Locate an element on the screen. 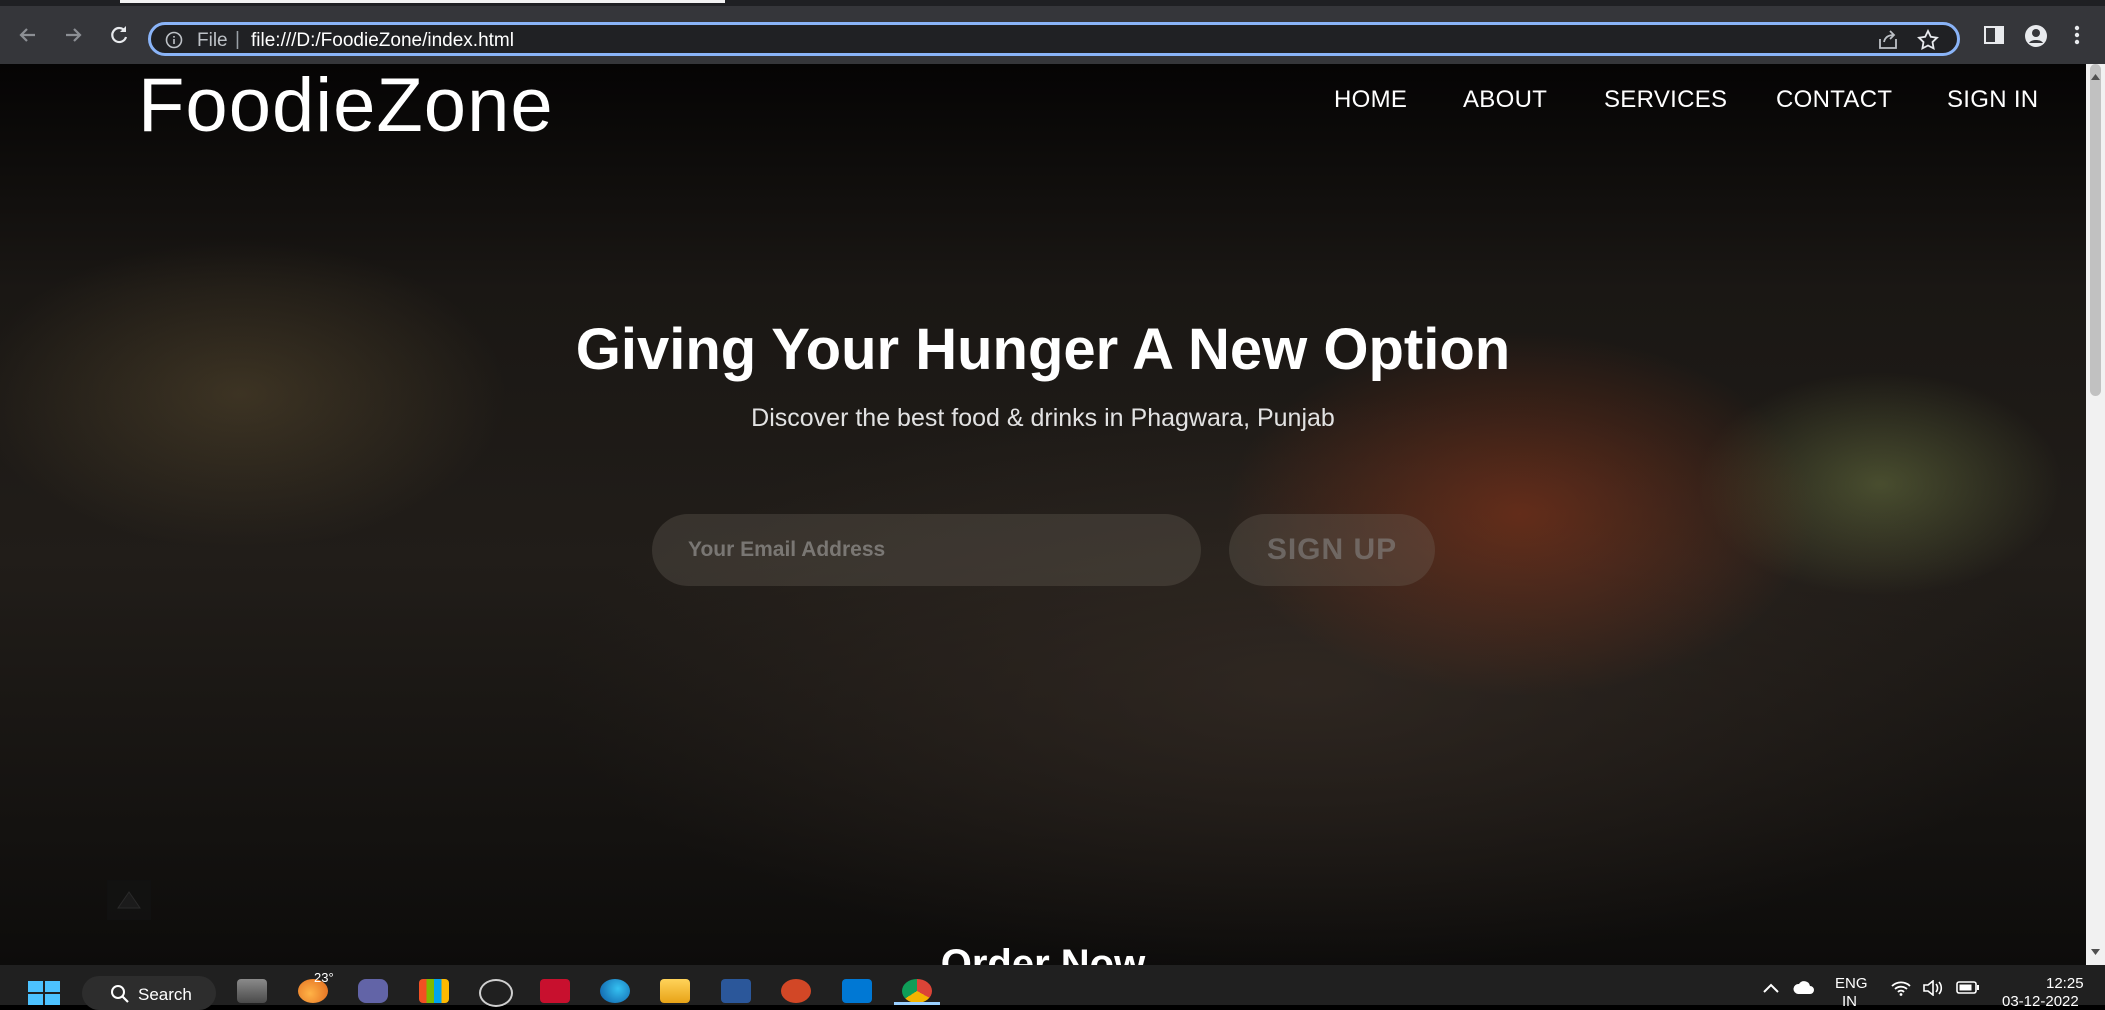  volume-icon is located at coordinates (1933, 990).